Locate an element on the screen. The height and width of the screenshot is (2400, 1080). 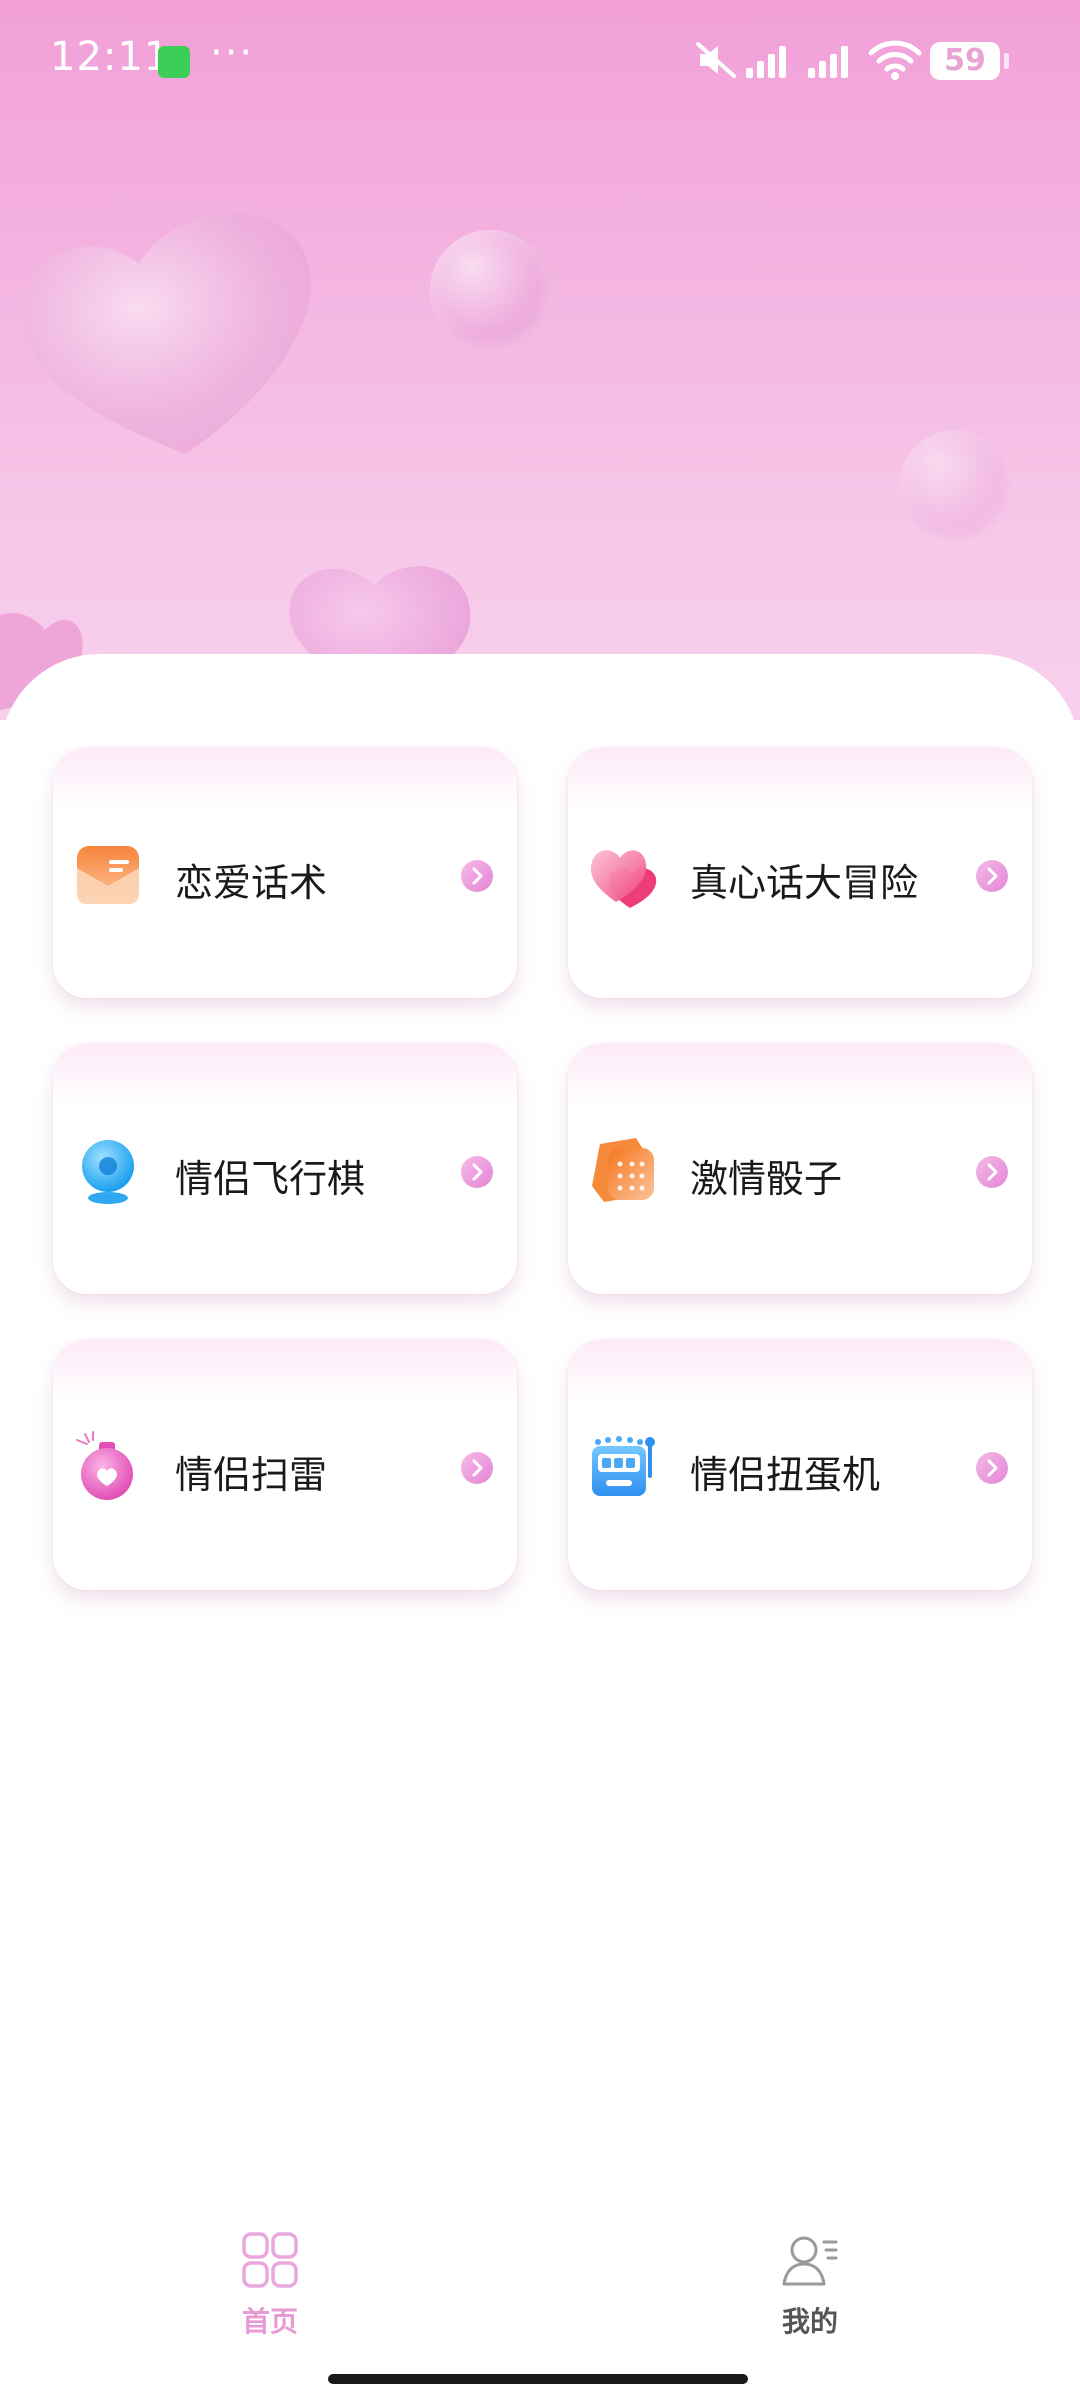
tab-mine-label: 我的 is located at coordinates (809, 2321).